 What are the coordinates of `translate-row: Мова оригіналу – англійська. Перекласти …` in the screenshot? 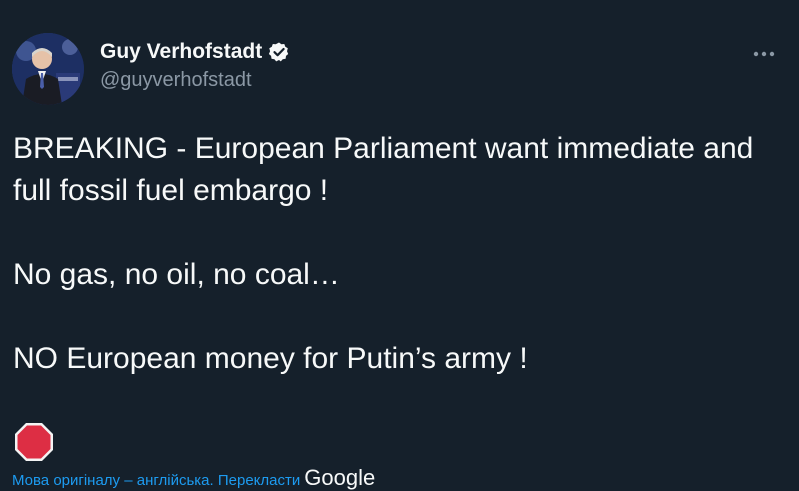 It's located at (193, 477).